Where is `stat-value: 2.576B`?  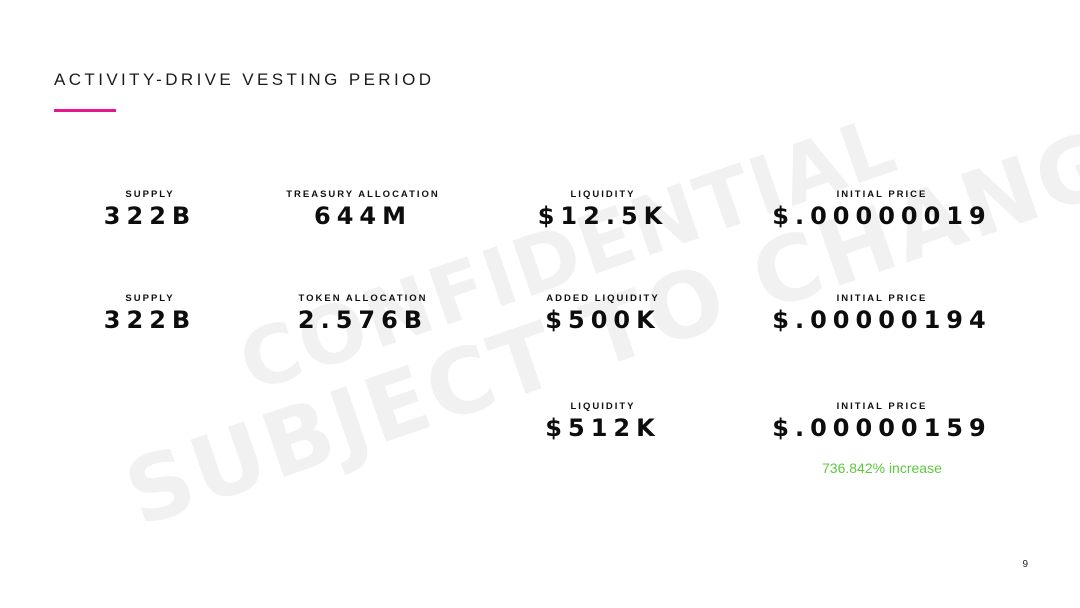 stat-value: 2.576B is located at coordinates (363, 320).